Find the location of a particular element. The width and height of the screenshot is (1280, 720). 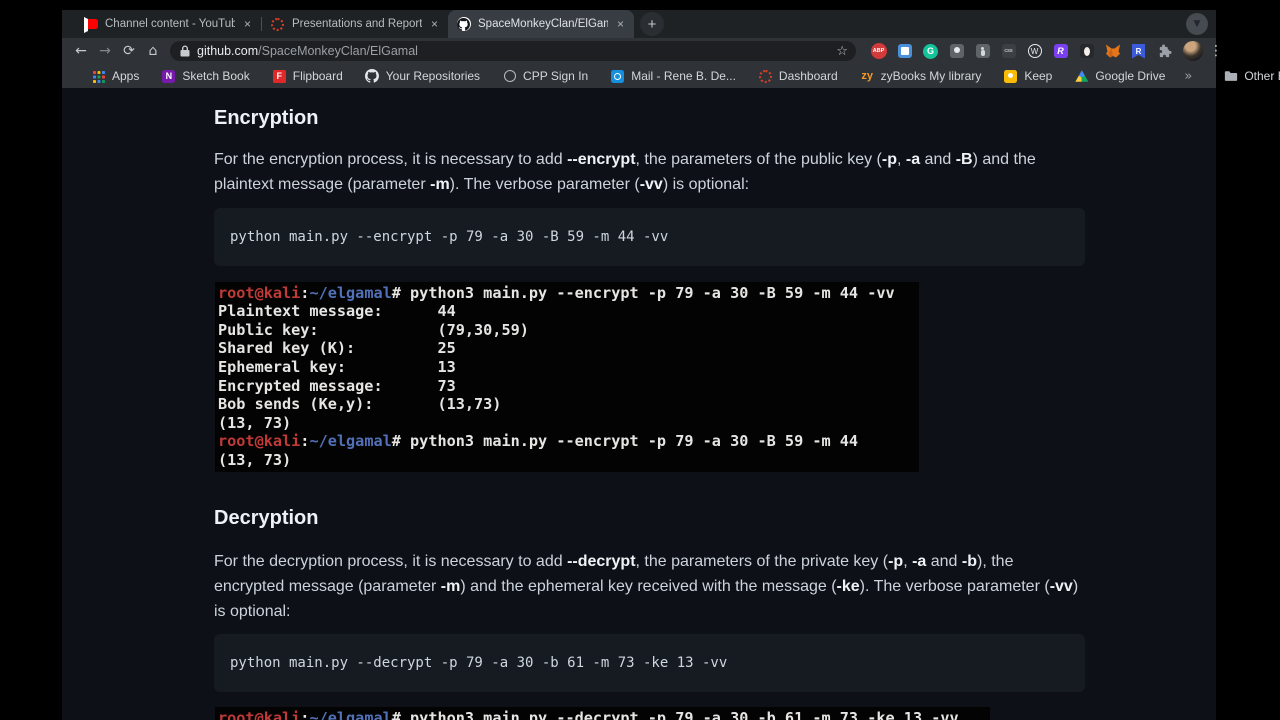

shield-extension-icon: R is located at coordinates (1138, 51).